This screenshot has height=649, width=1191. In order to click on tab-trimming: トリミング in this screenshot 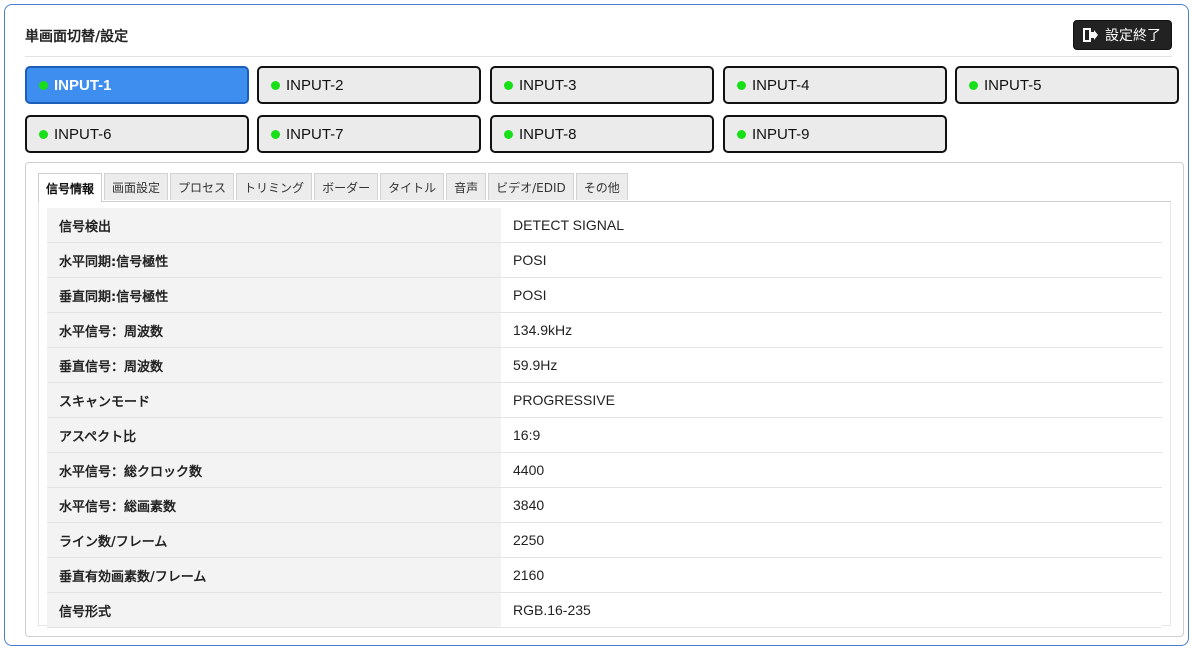, I will do `click(274, 186)`.